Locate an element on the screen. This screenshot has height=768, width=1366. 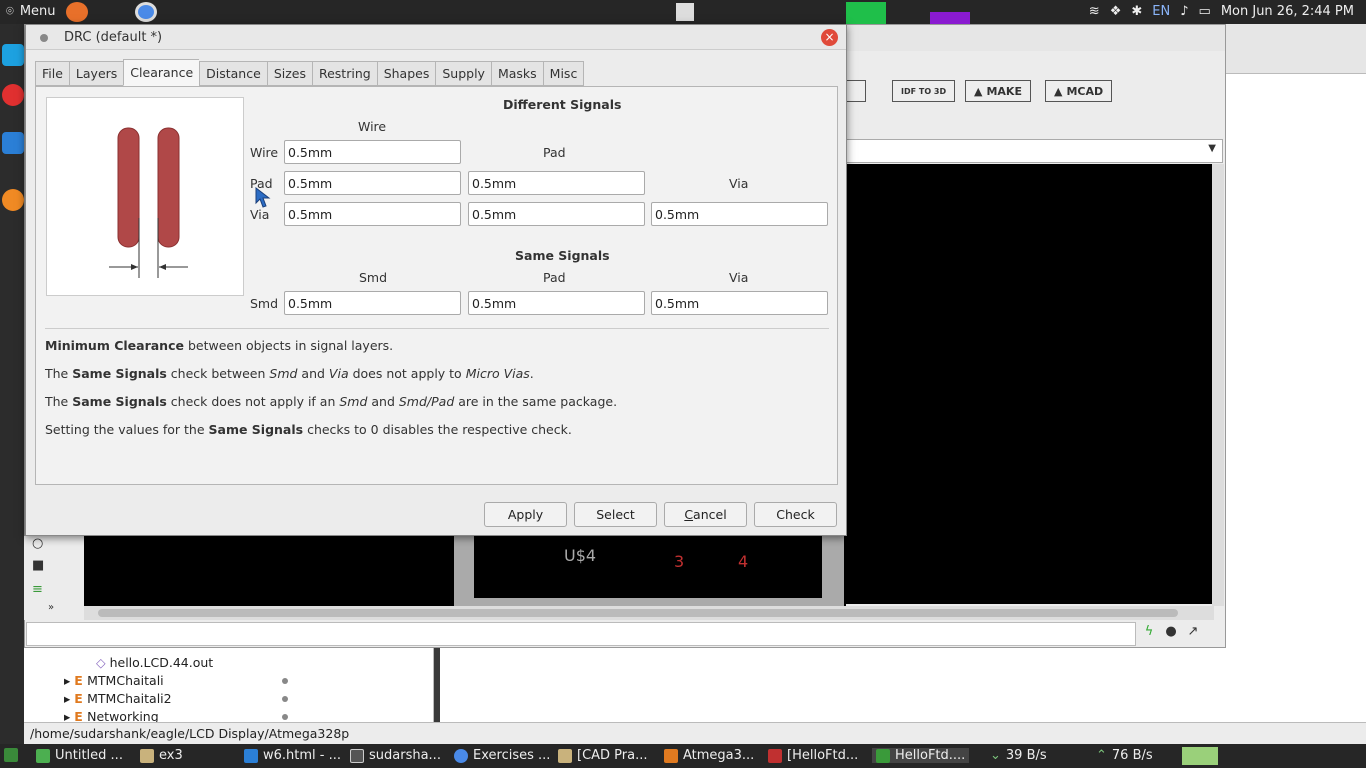
different-signals-heading: Different Signals is located at coordinates (562, 104).